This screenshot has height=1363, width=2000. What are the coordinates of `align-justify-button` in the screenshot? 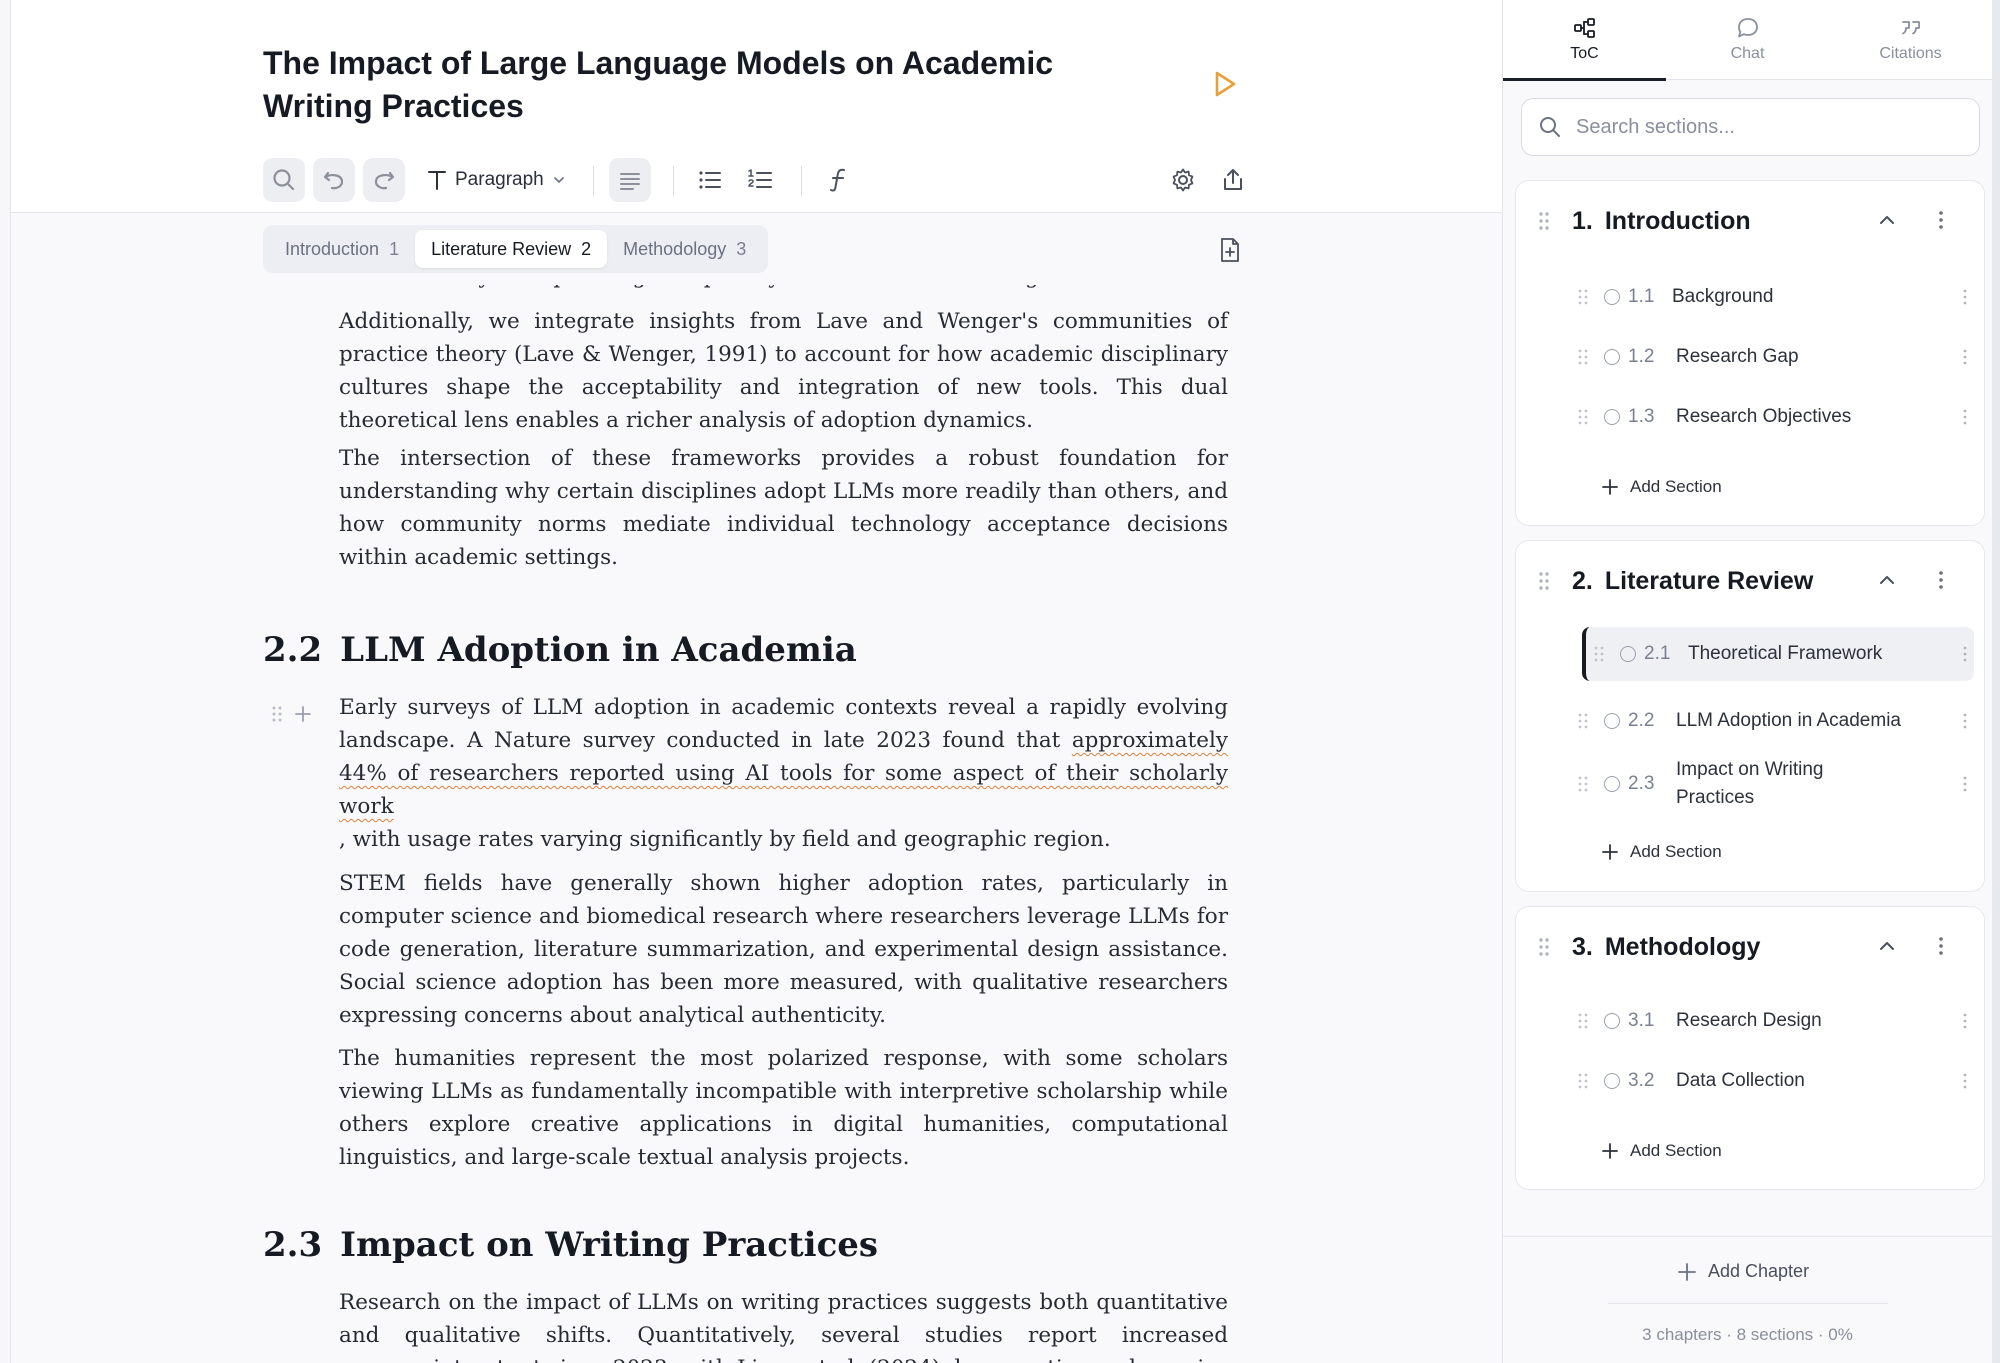 It's located at (630, 180).